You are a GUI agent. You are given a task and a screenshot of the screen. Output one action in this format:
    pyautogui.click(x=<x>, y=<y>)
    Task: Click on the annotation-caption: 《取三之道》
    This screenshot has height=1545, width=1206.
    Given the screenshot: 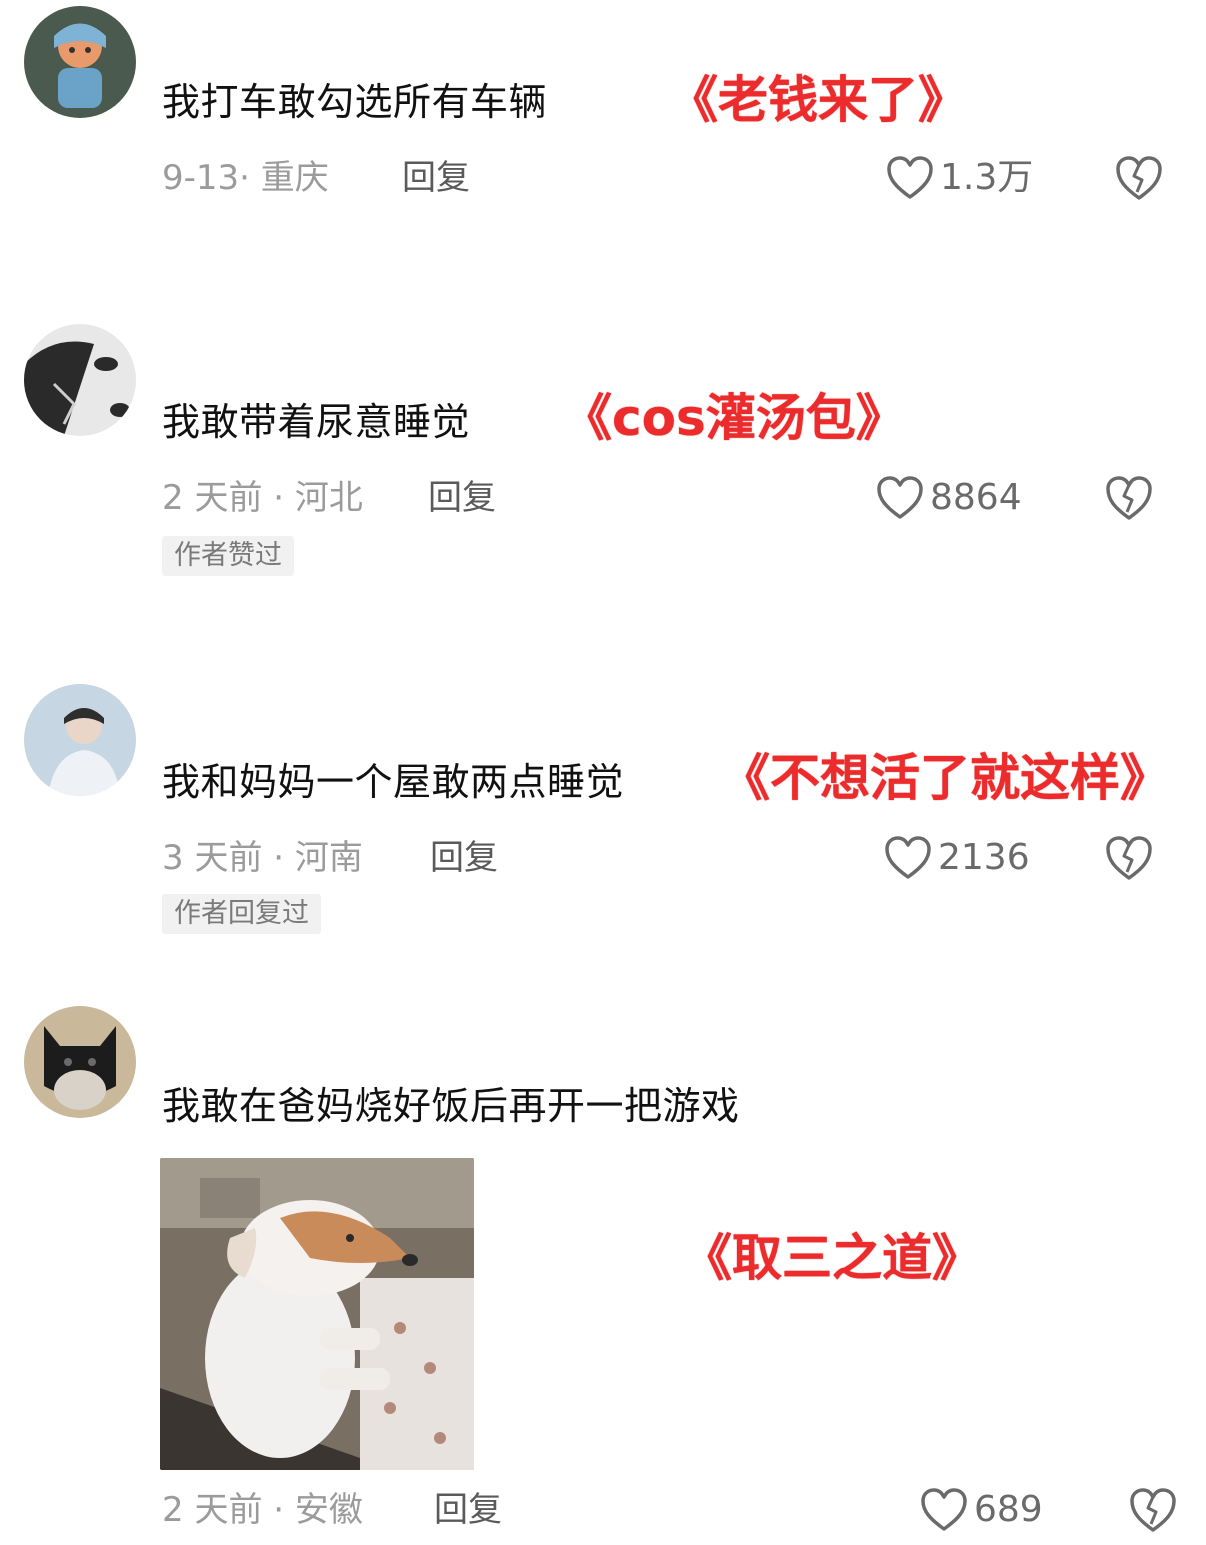 What is the action you would take?
    pyautogui.click(x=832, y=1258)
    